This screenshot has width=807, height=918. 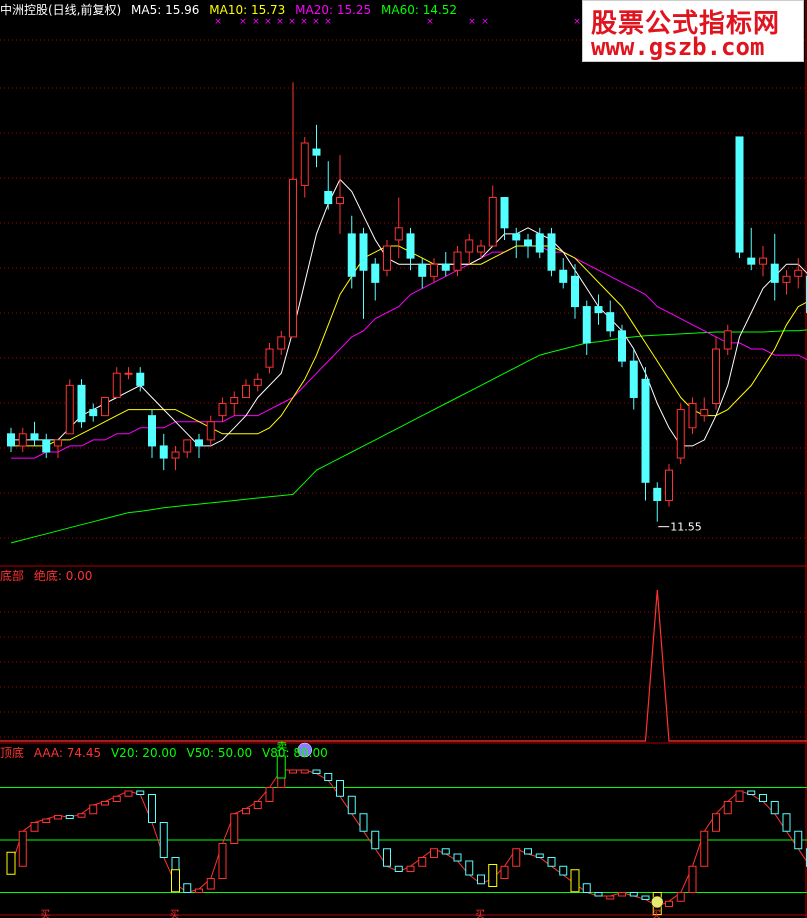 I want to click on top-bottom-title: 顶底, so click(x=12, y=753).